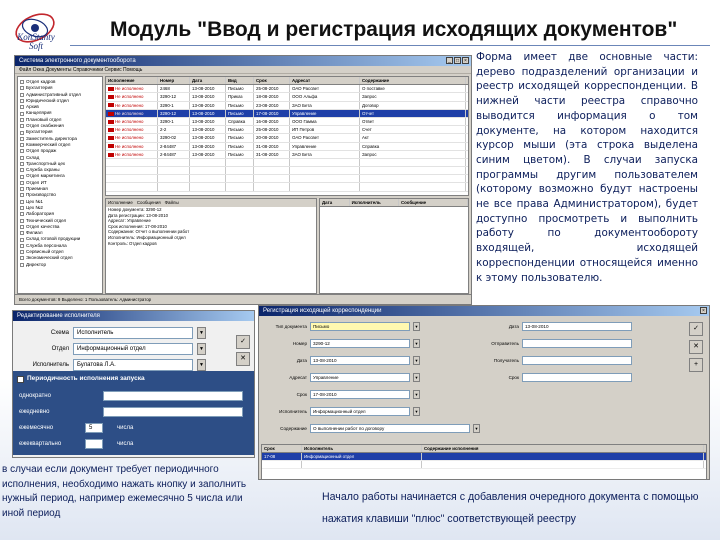 The height and width of the screenshot is (540, 720). Describe the element at coordinates (413, 130) in the screenshot. I see `table-cell: Счет` at that location.